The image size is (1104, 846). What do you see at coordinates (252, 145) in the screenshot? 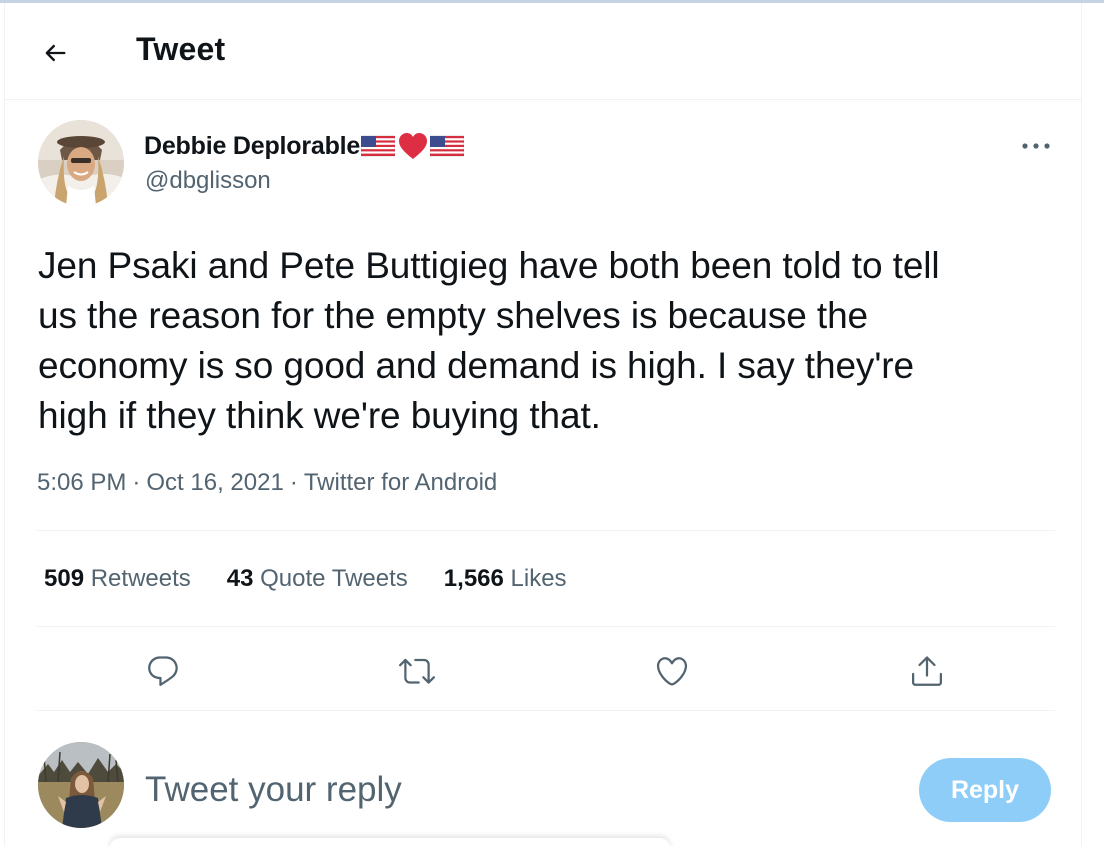
I see `author-display-name: Debbie Deplorable` at bounding box center [252, 145].